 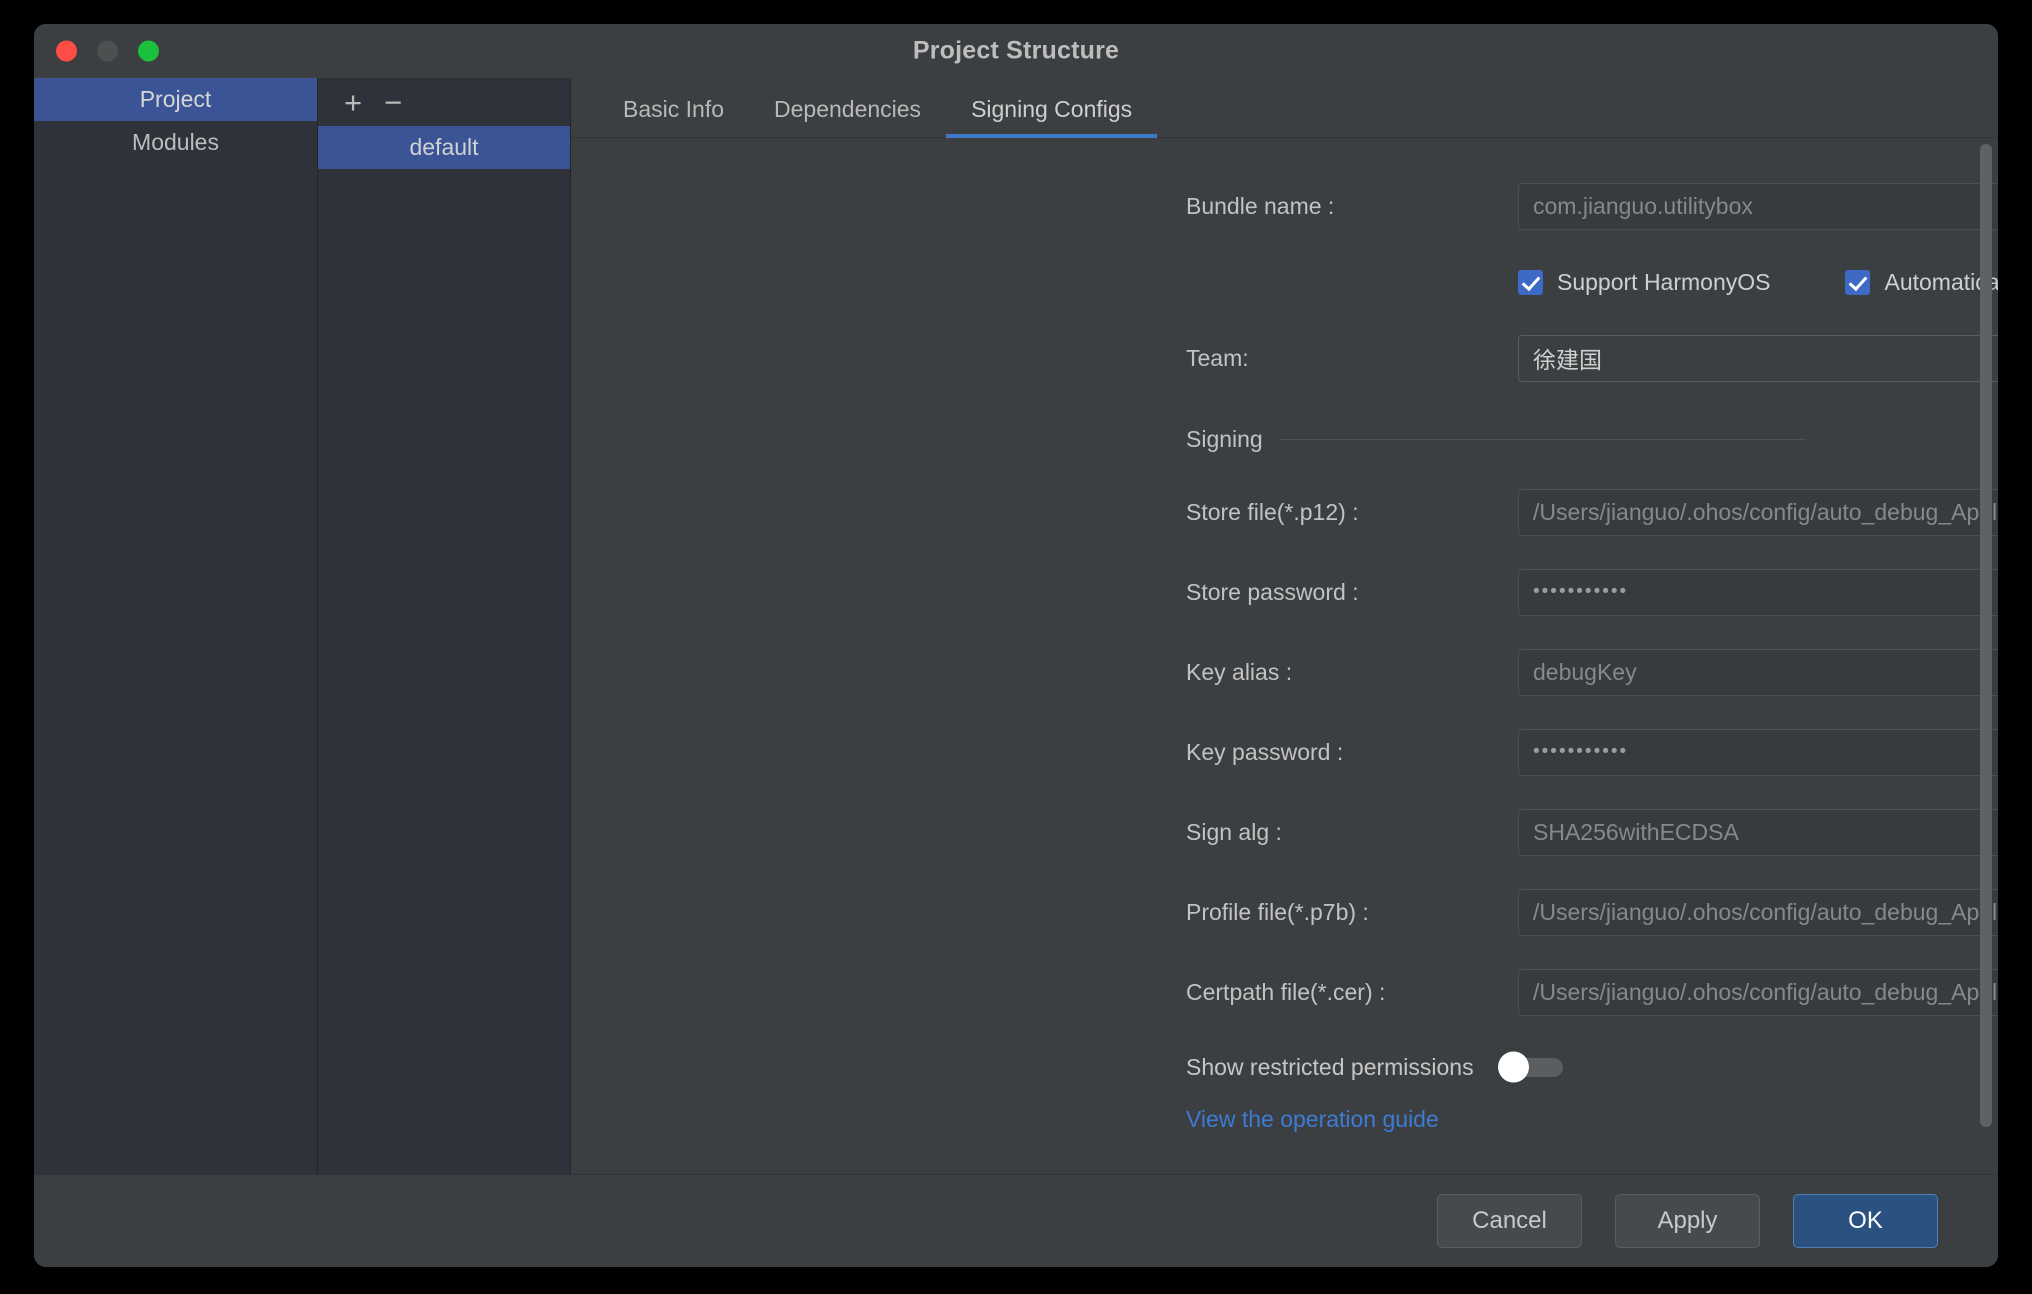 I want to click on store-password-value: •••••••••••, so click(x=1581, y=591).